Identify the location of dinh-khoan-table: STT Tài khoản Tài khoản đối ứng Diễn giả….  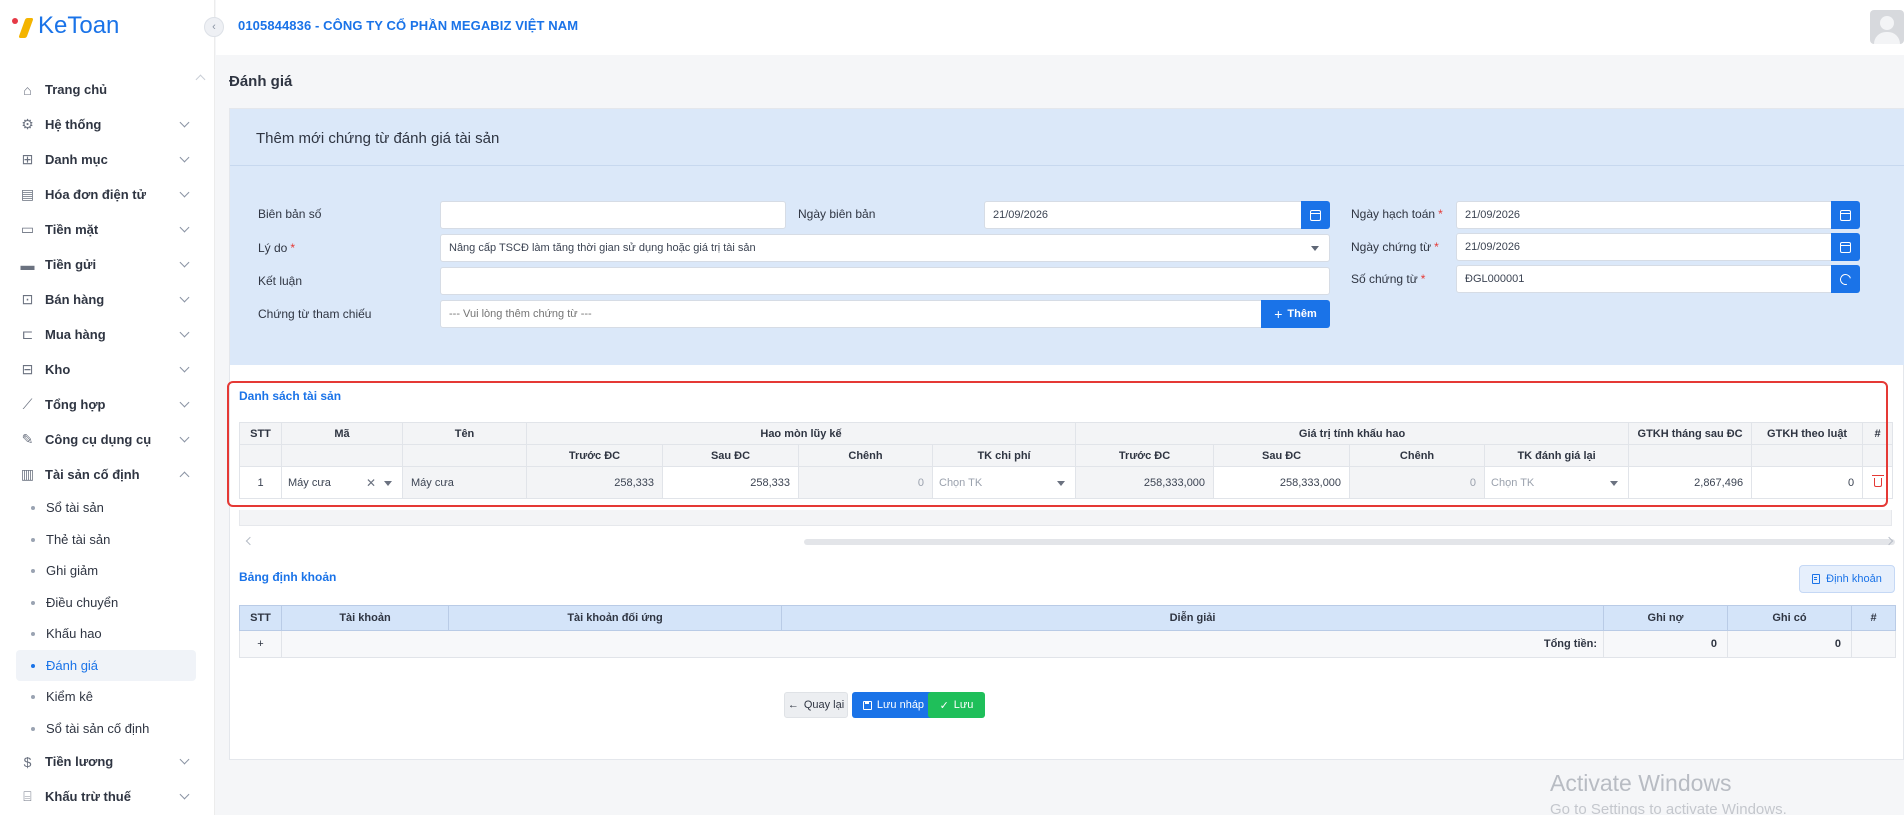
(1067, 631).